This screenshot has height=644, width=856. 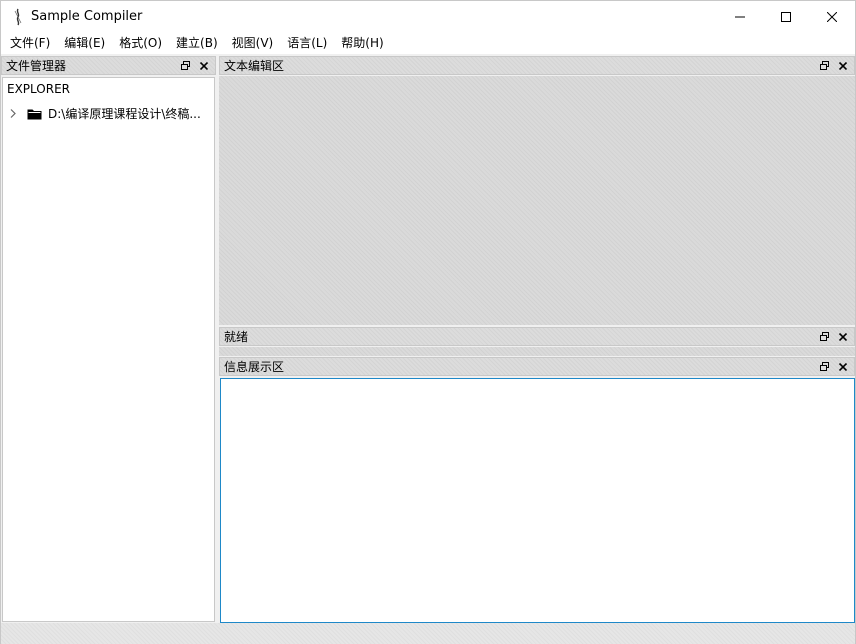 I want to click on chevron-right-icon, so click(x=13, y=114).